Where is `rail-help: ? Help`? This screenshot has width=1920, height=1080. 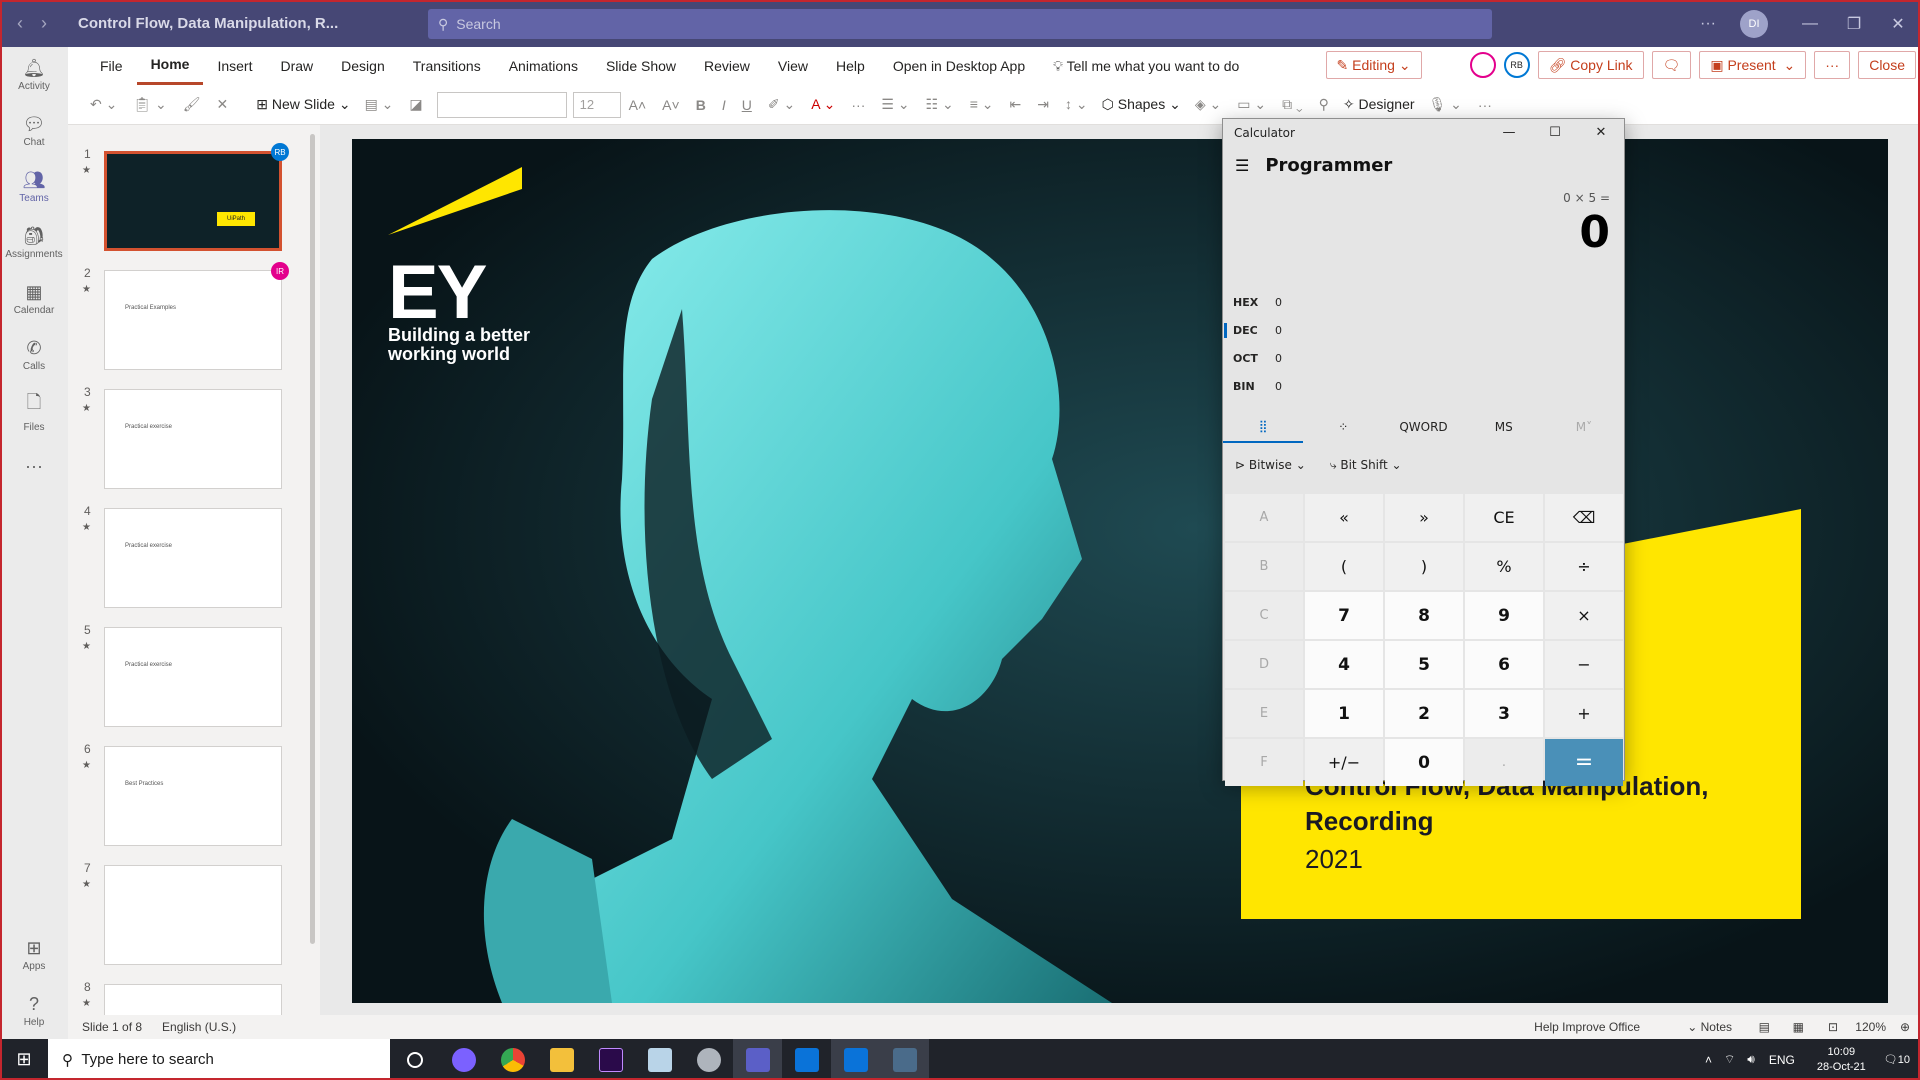
rail-help: ? Help is located at coordinates (34, 1011).